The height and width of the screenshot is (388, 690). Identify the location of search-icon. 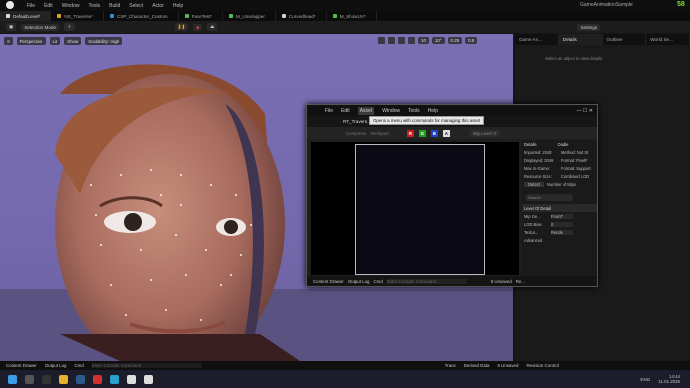
(29, 379).